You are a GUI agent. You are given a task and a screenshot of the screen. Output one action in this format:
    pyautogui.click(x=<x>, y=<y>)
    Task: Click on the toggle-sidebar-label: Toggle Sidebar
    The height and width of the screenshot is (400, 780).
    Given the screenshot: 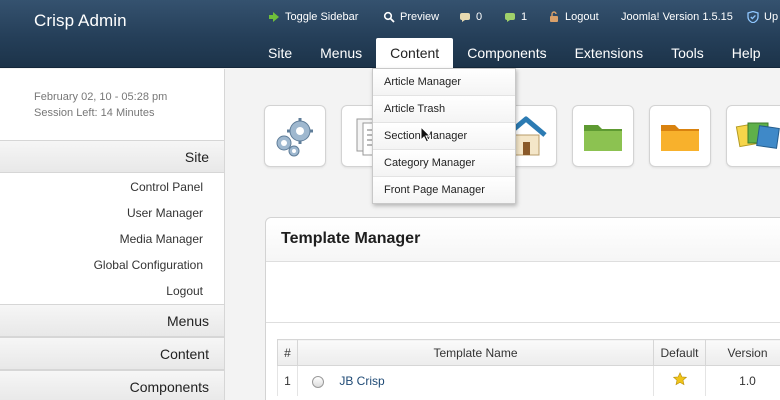 What is the action you would take?
    pyautogui.click(x=322, y=17)
    